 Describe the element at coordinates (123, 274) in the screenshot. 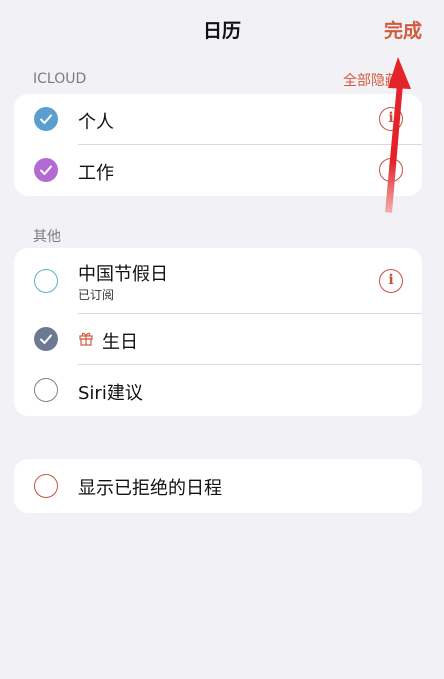

I see `calendar-label: 中国节假日` at that location.